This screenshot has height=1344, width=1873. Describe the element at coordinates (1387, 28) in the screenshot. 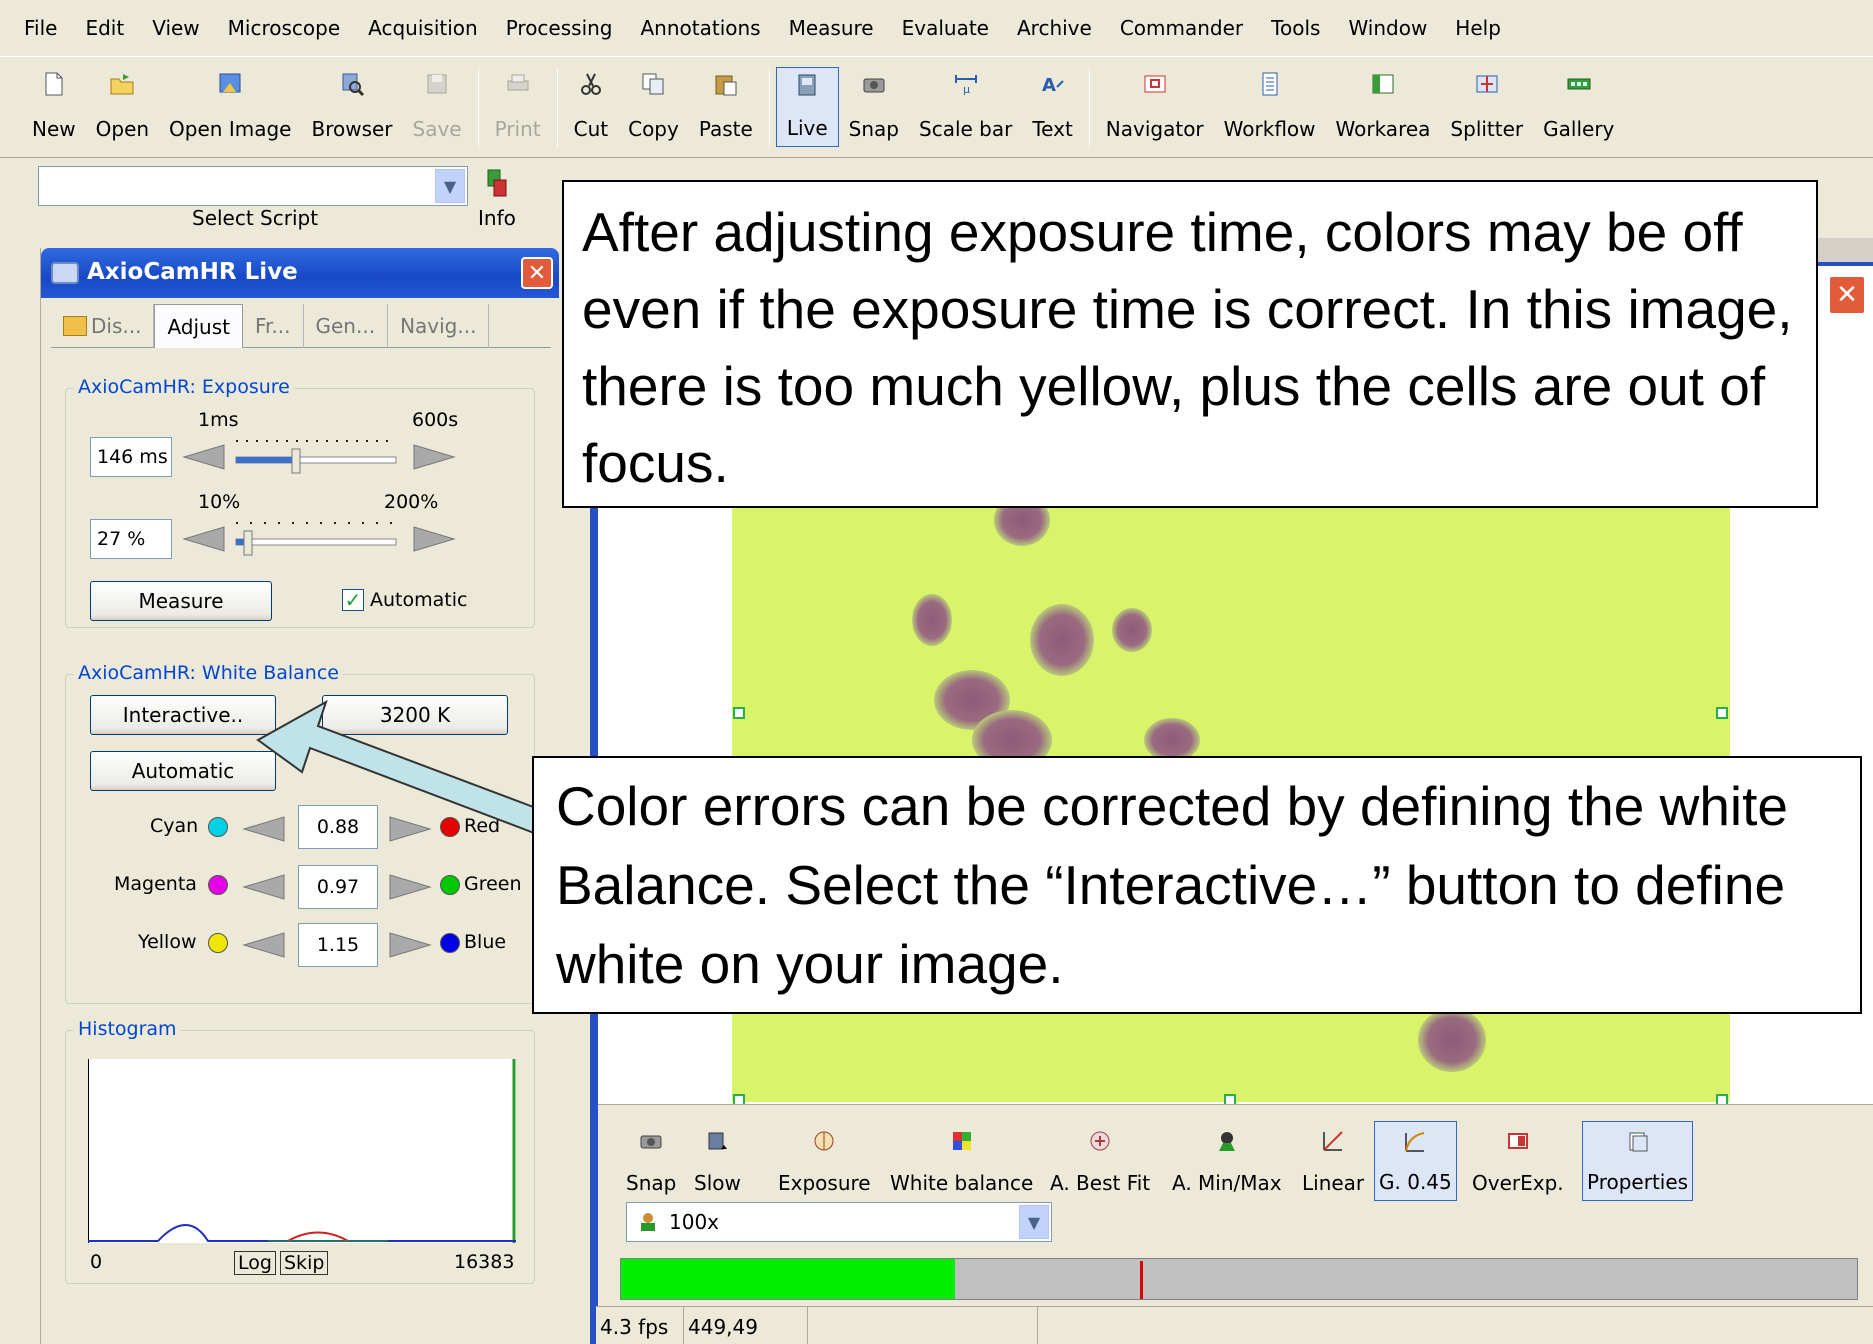

I see `menu-window: Window` at that location.